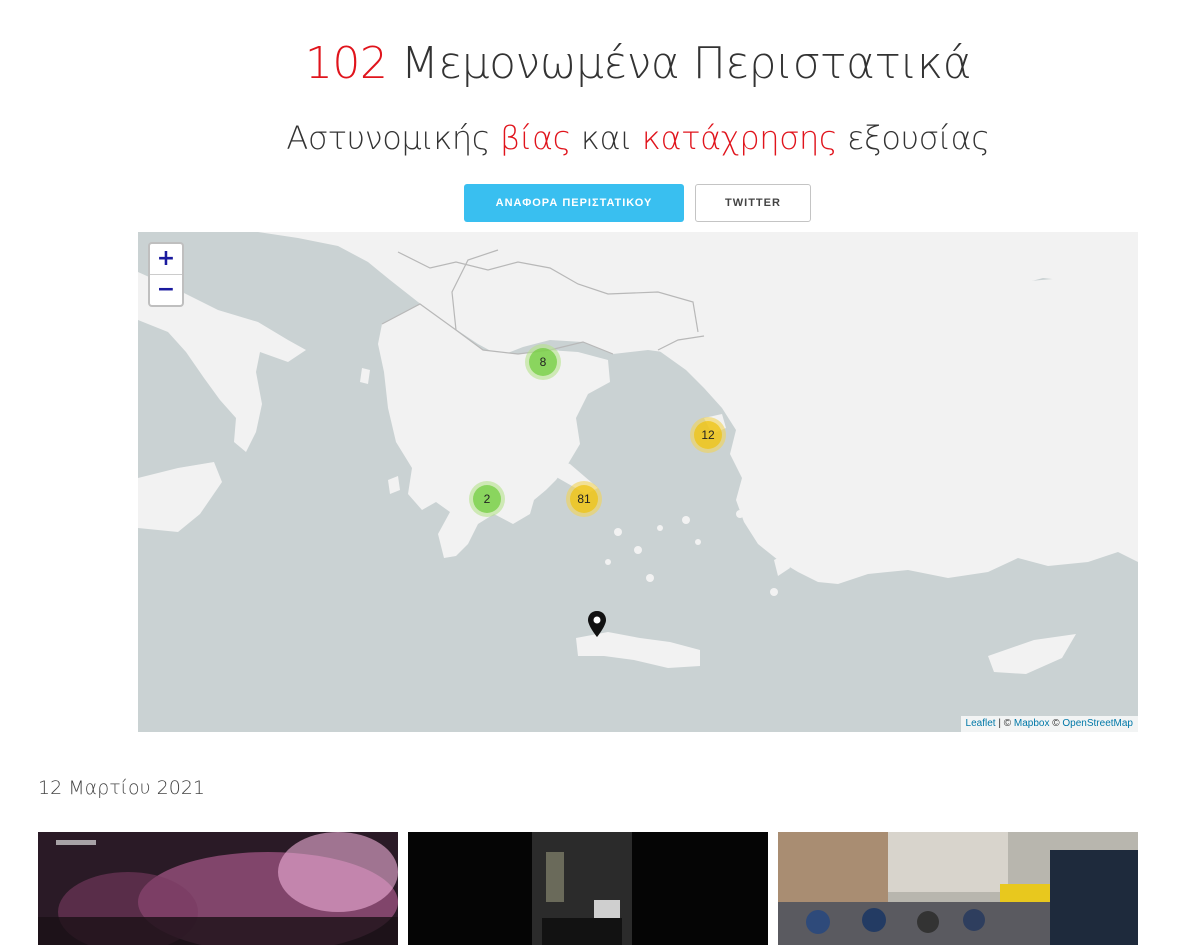 The width and height of the screenshot is (1202, 945). Describe the element at coordinates (346, 63) in the screenshot. I see `incident-count: 102` at that location.